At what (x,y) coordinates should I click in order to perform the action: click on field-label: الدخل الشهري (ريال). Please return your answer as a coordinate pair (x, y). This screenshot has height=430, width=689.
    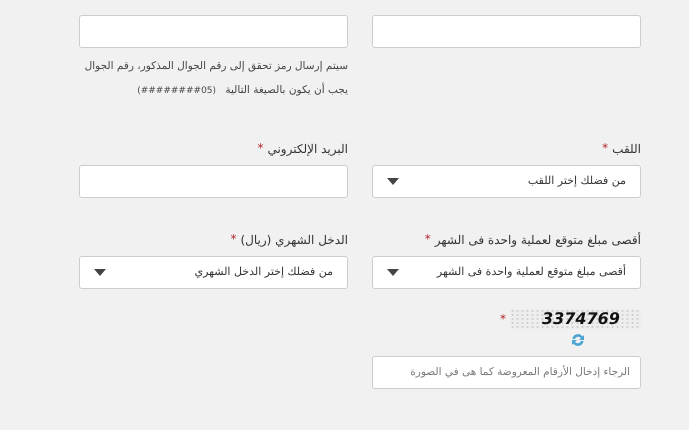
    Looking at the image, I should click on (294, 240).